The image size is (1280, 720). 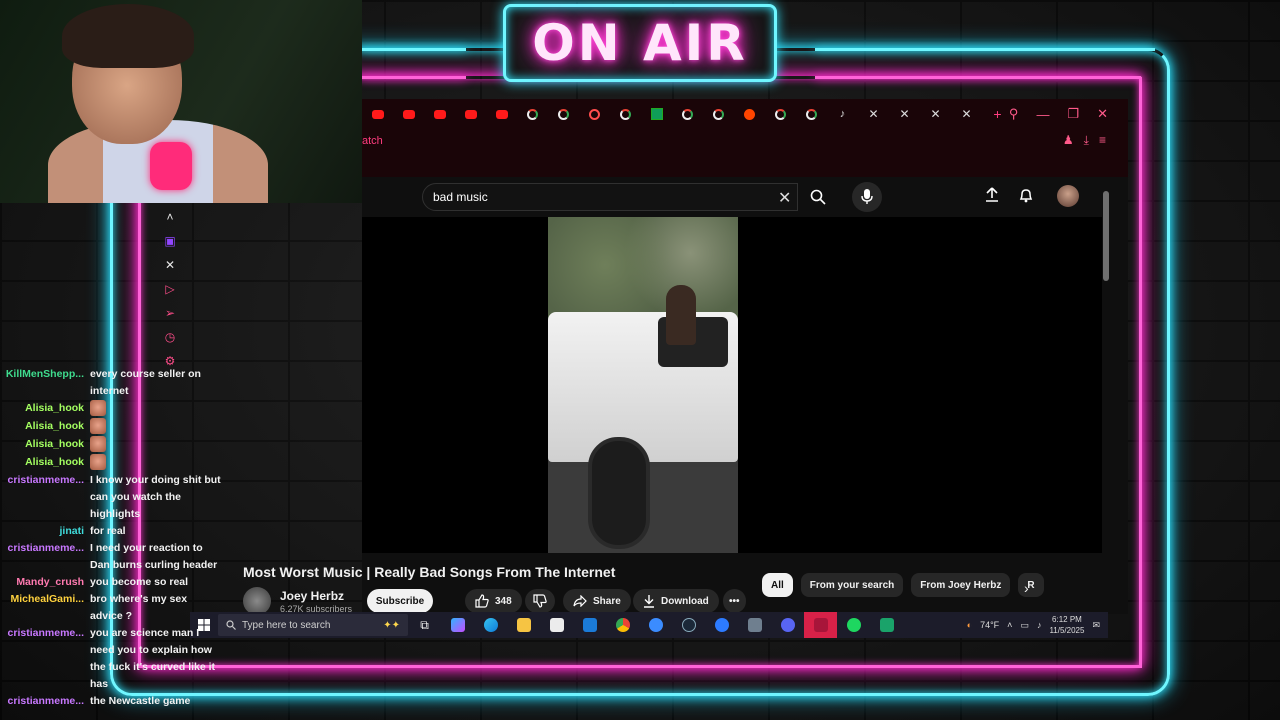 What do you see at coordinates (1024, 625) in the screenshot?
I see `network-icon: ▭` at bounding box center [1024, 625].